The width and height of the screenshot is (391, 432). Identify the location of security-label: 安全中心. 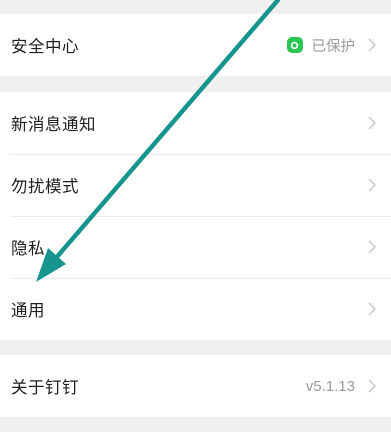
(45, 46).